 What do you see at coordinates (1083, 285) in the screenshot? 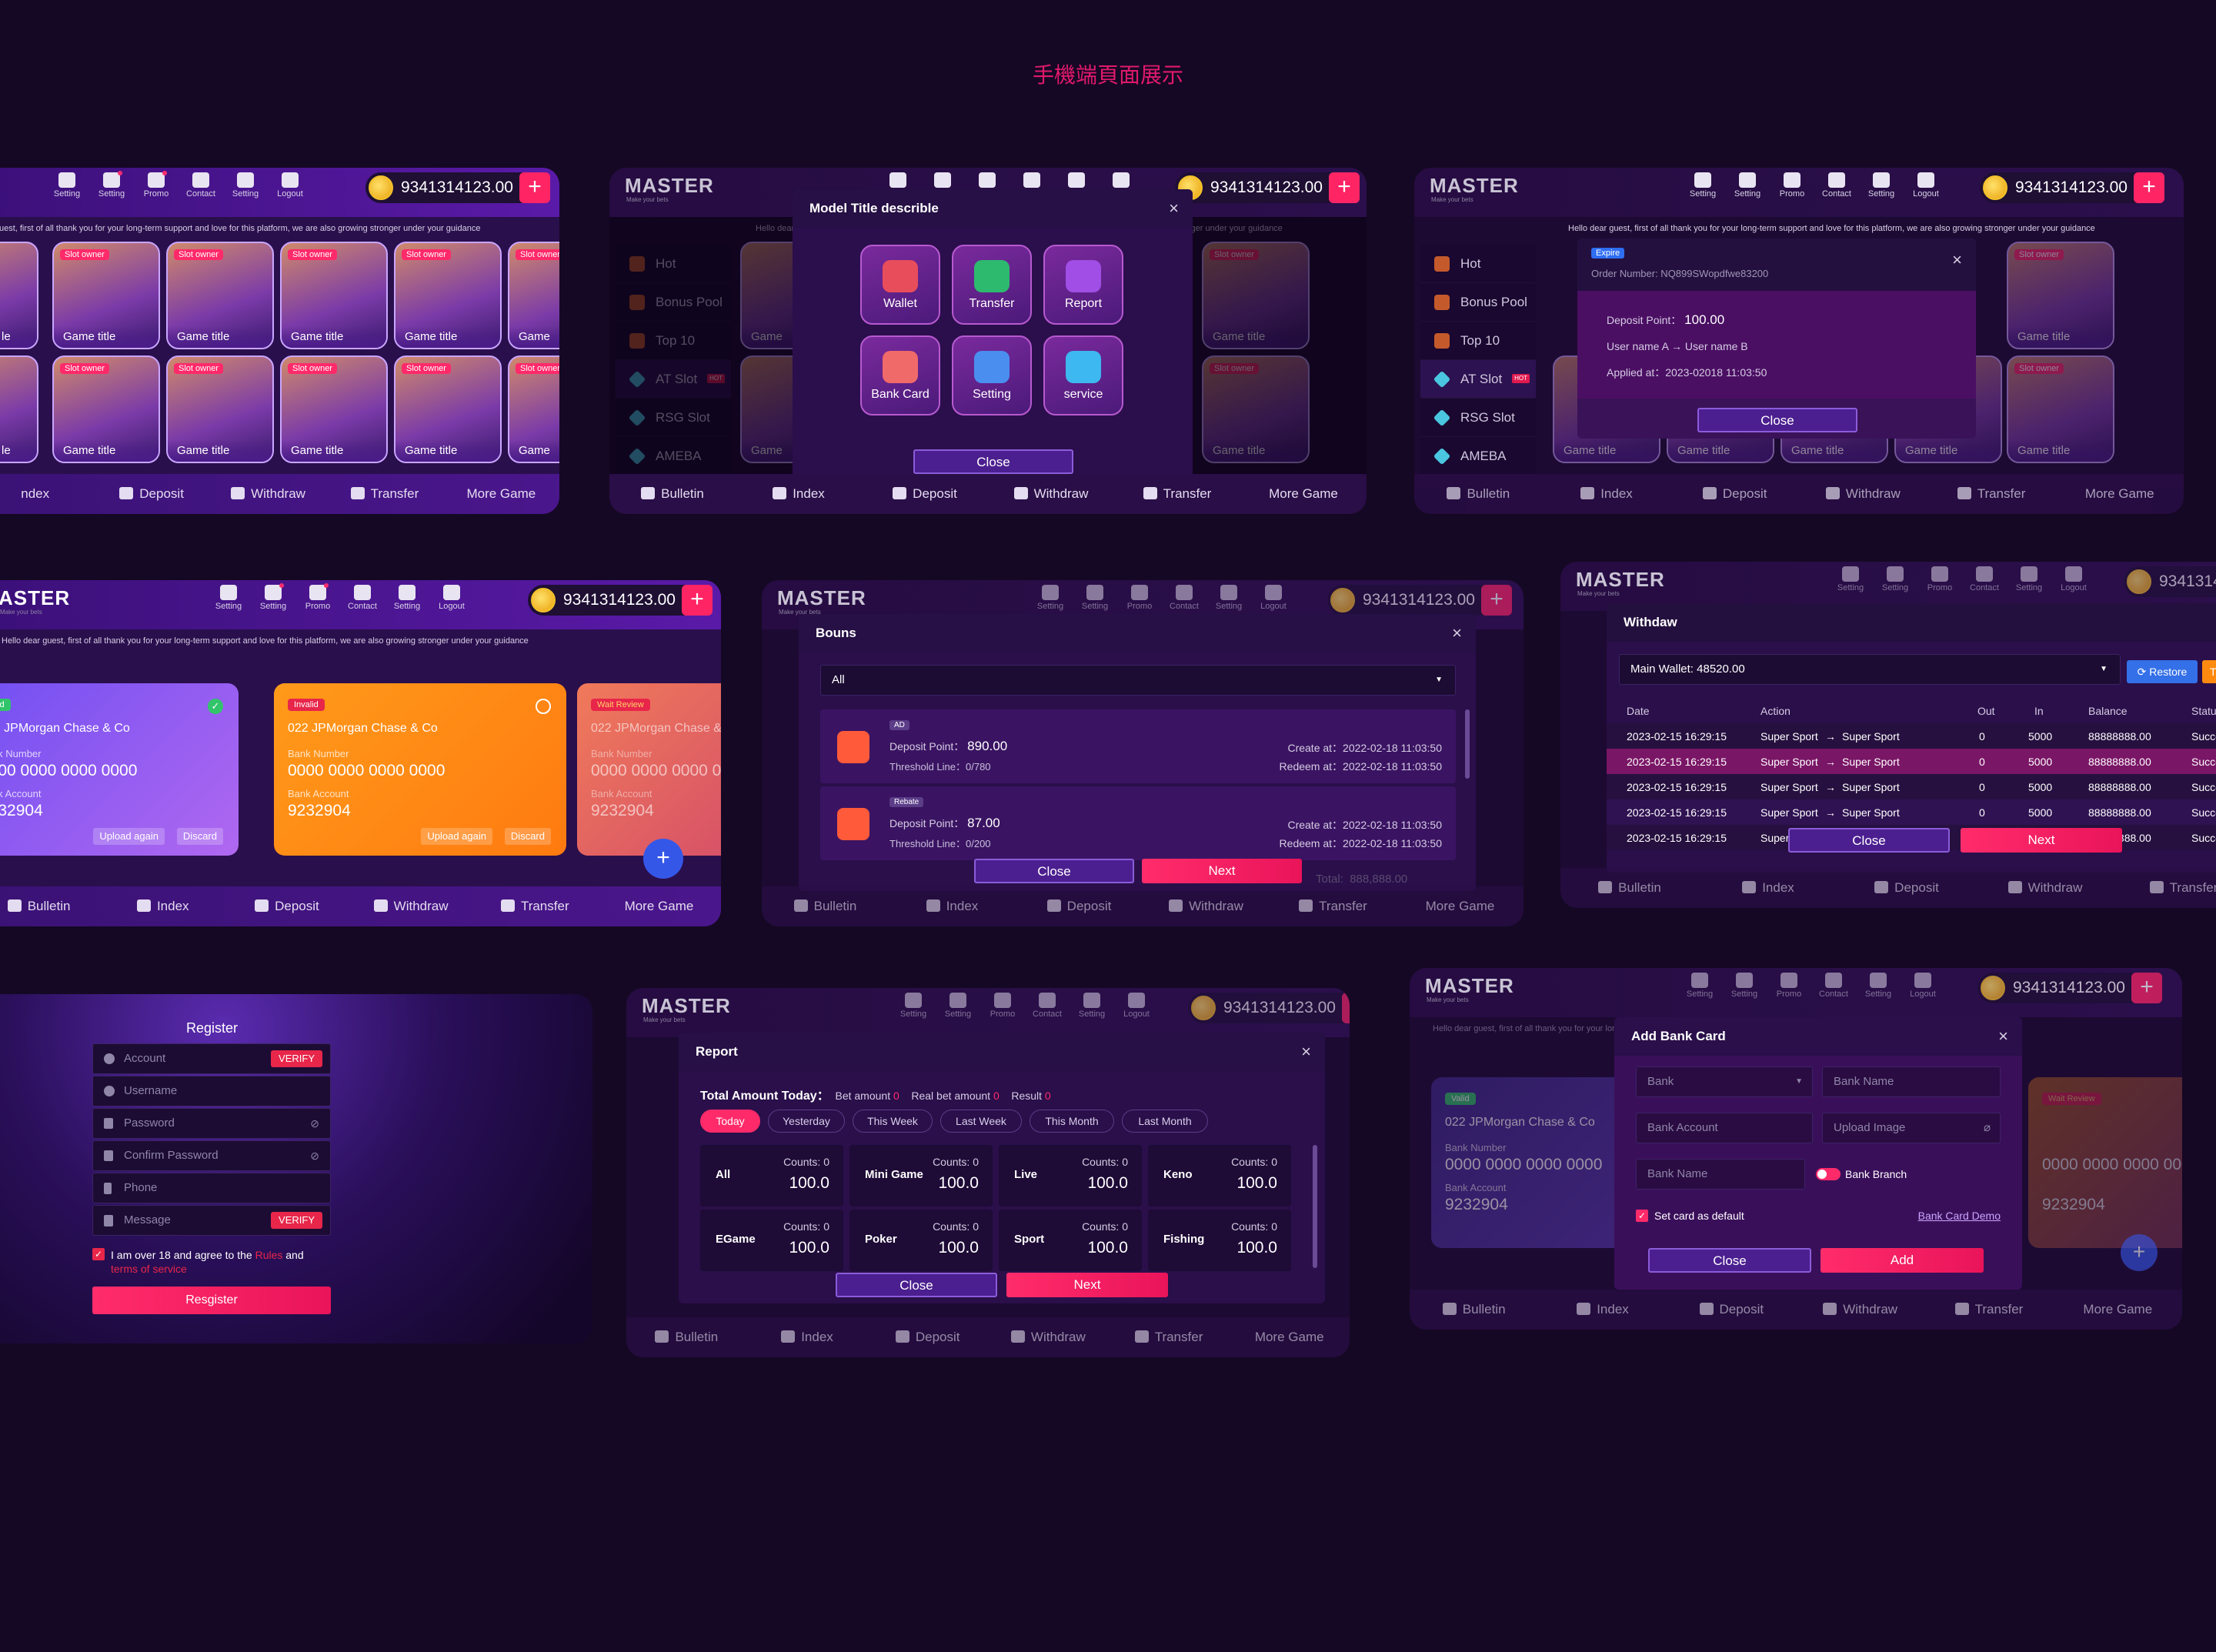
I see `report-tile: Report` at bounding box center [1083, 285].